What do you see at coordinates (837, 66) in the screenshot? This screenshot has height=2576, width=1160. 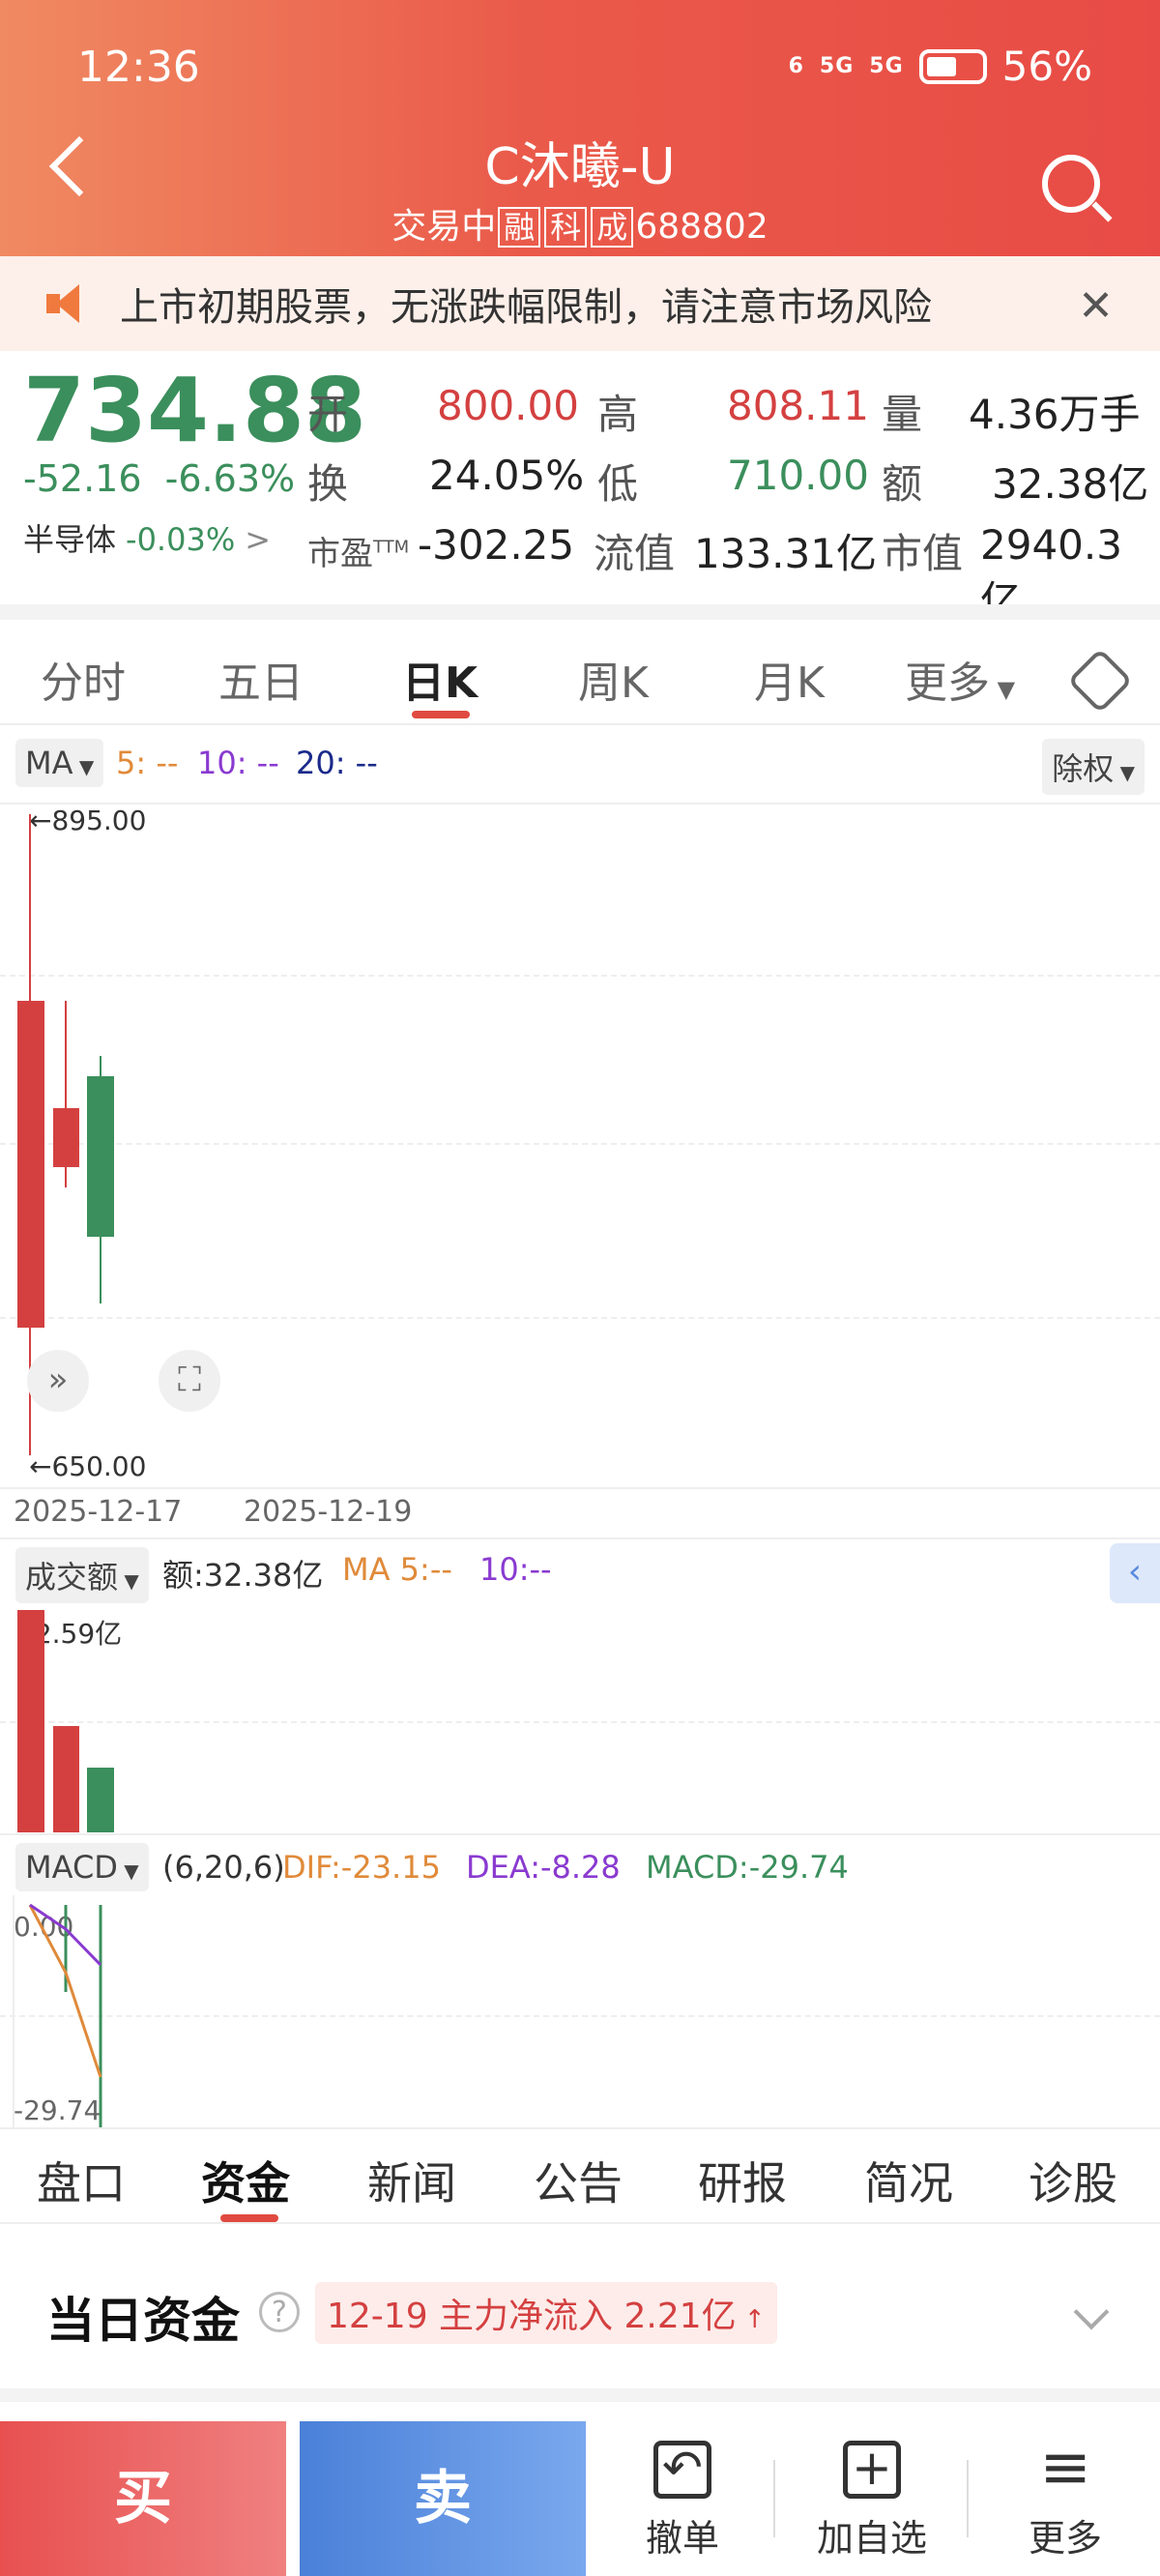 I see `signal-icon-1: 5G` at bounding box center [837, 66].